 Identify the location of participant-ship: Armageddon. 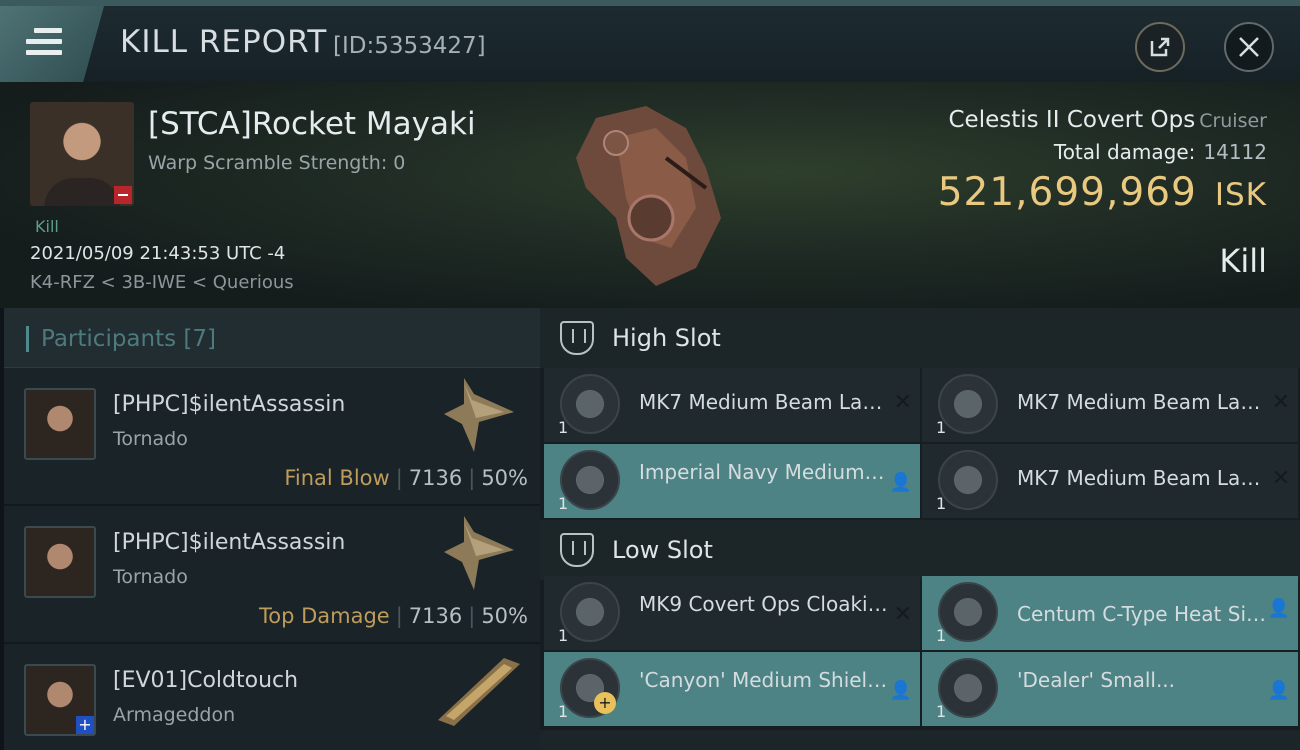
(174, 715).